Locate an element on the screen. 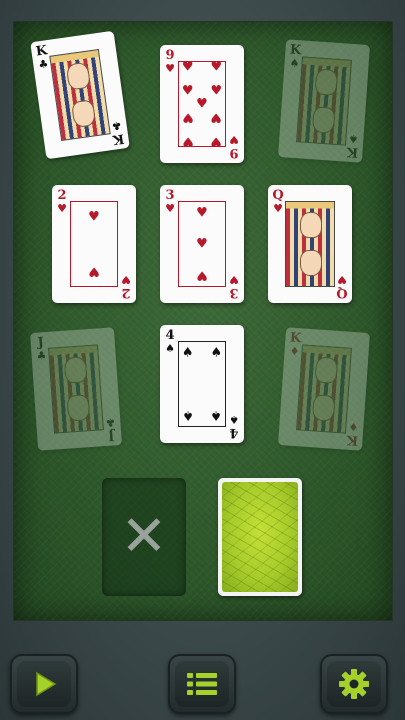 This screenshot has width=405, height=720. playing-card: 3 ♥ 3 ♥ ♥ ♥ ♥ is located at coordinates (202, 244).